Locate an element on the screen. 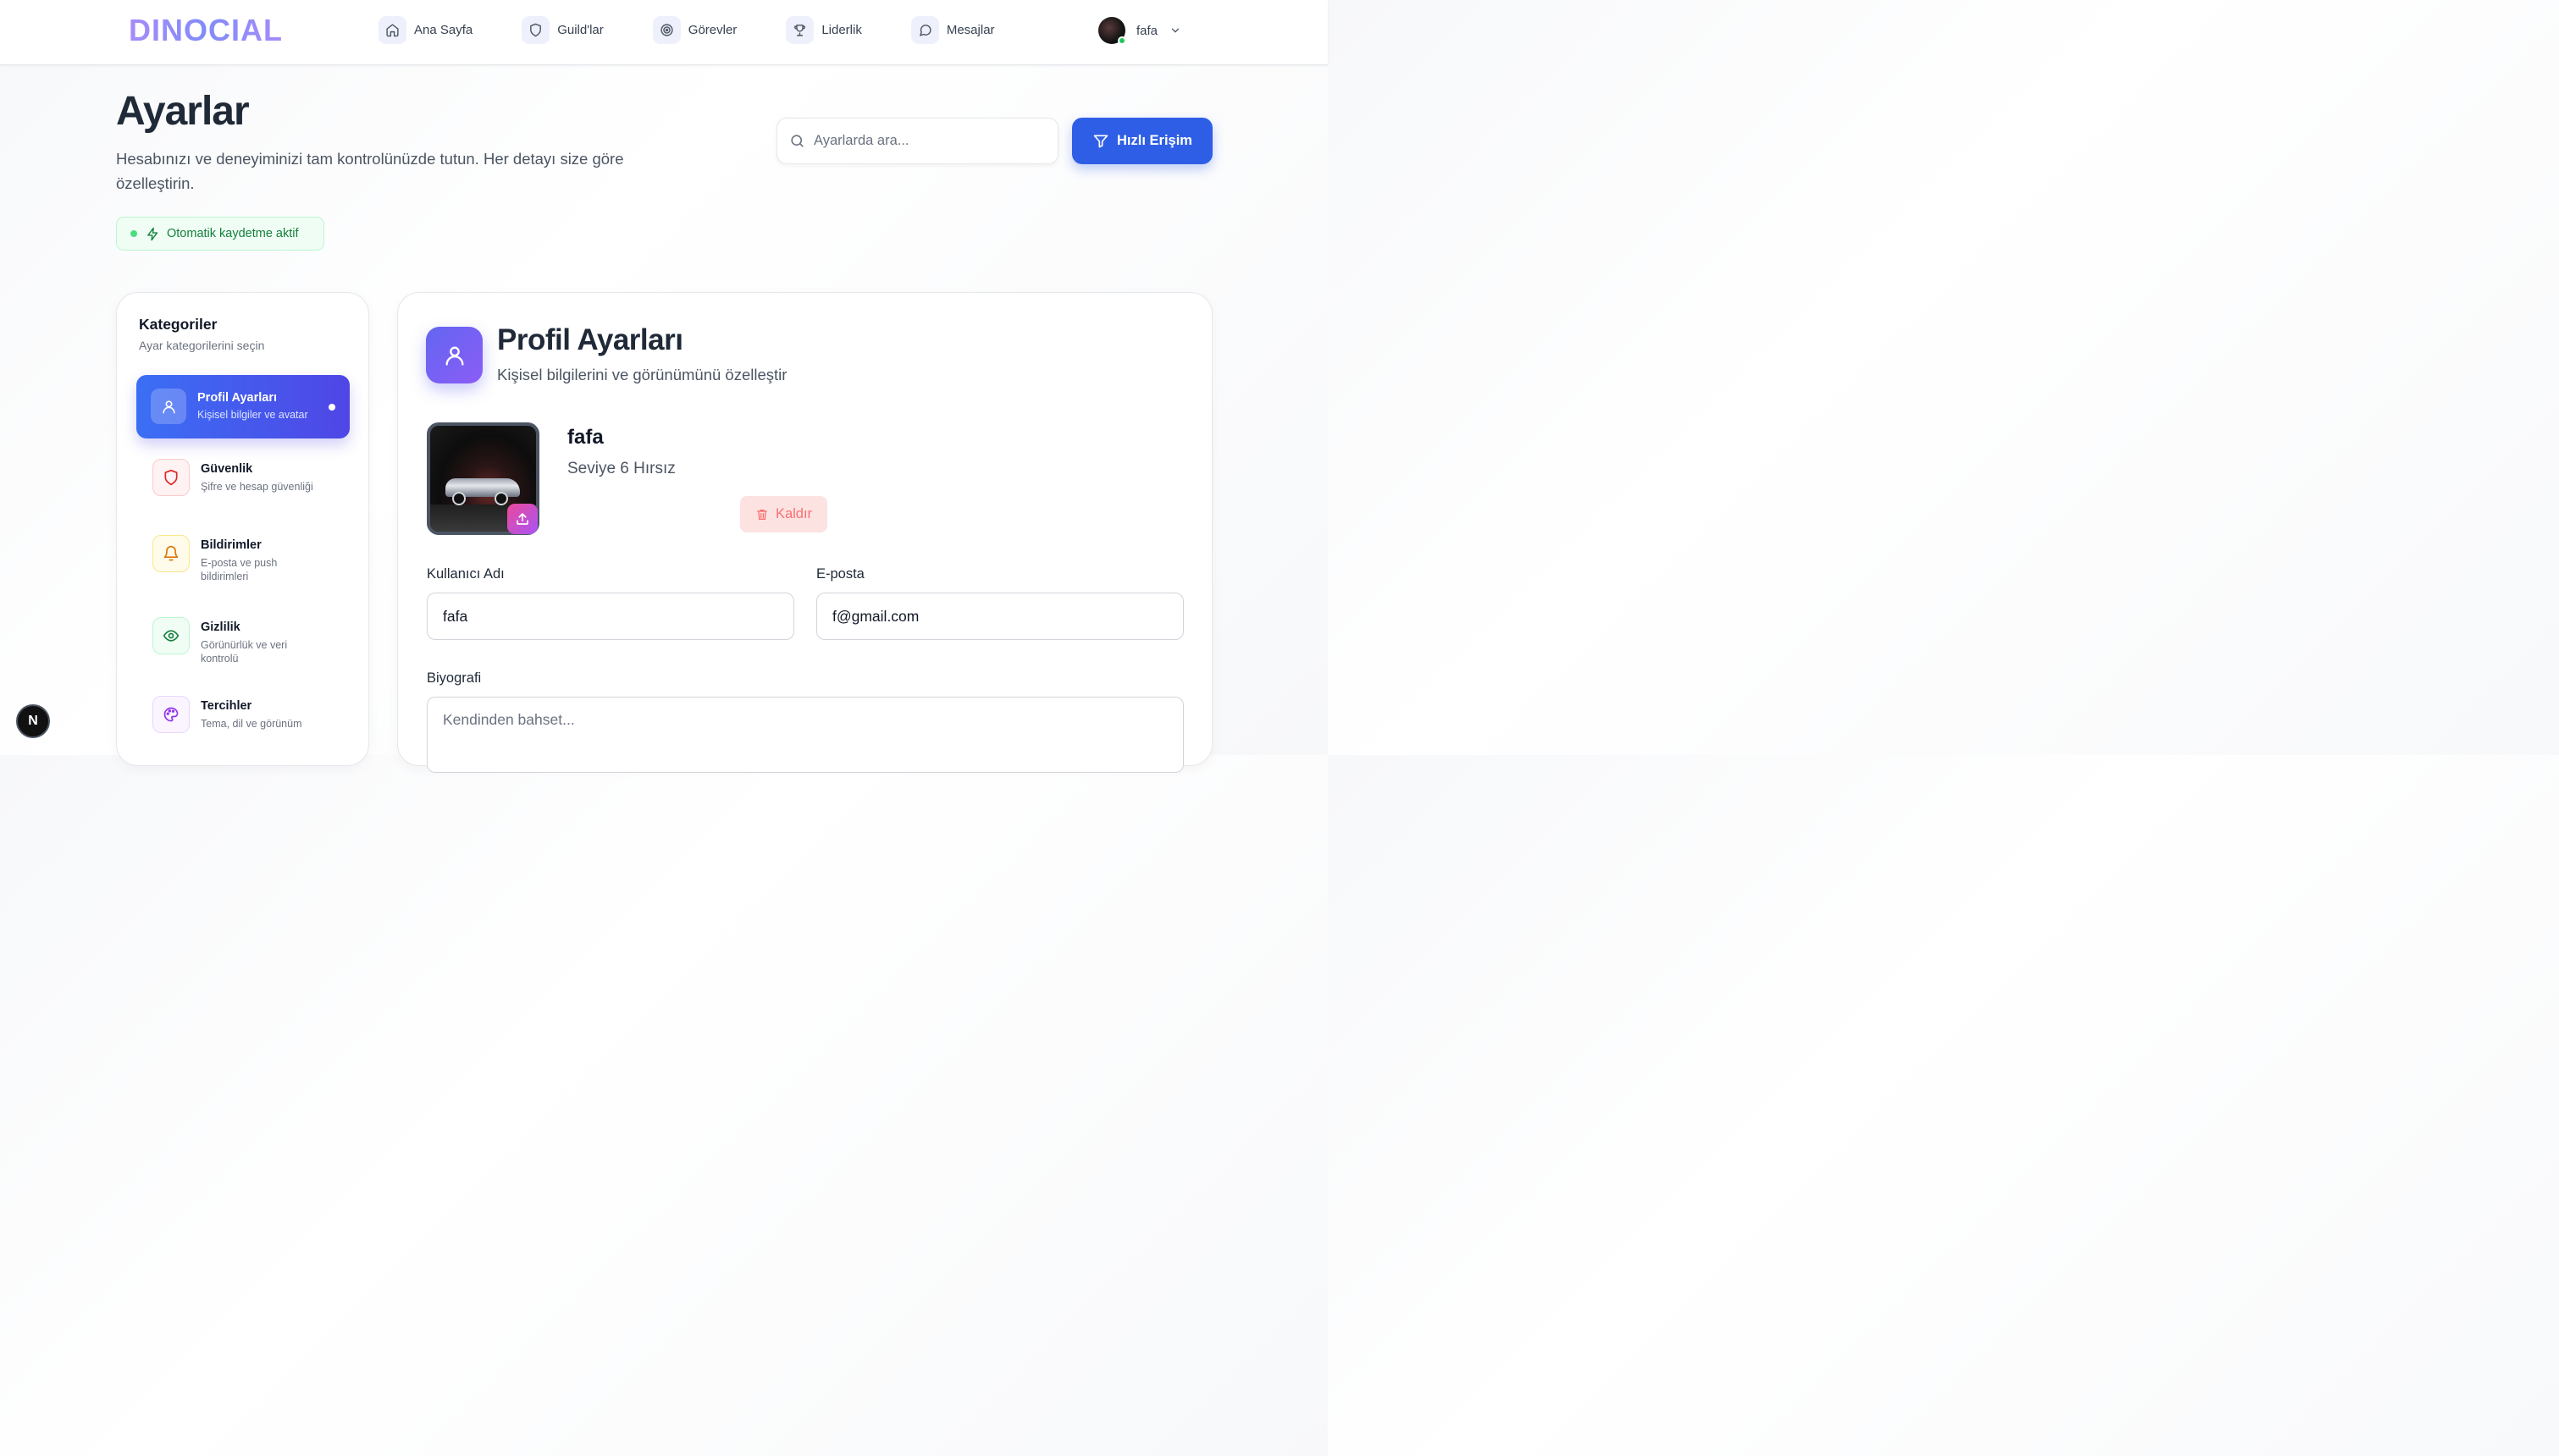 This screenshot has width=2559, height=1456. nav-label-guilds: Guild'lar is located at coordinates (580, 30).